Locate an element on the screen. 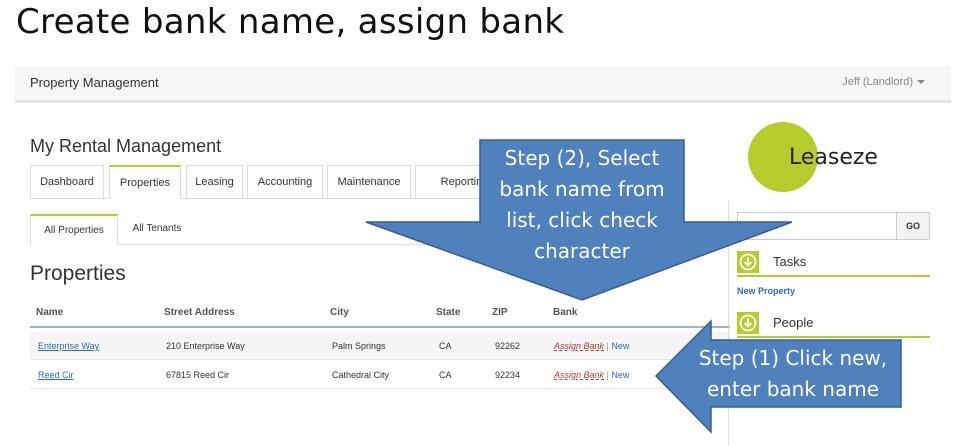 This screenshot has height=446, width=973. callout-step2-line: list, click check is located at coordinates (582, 220).